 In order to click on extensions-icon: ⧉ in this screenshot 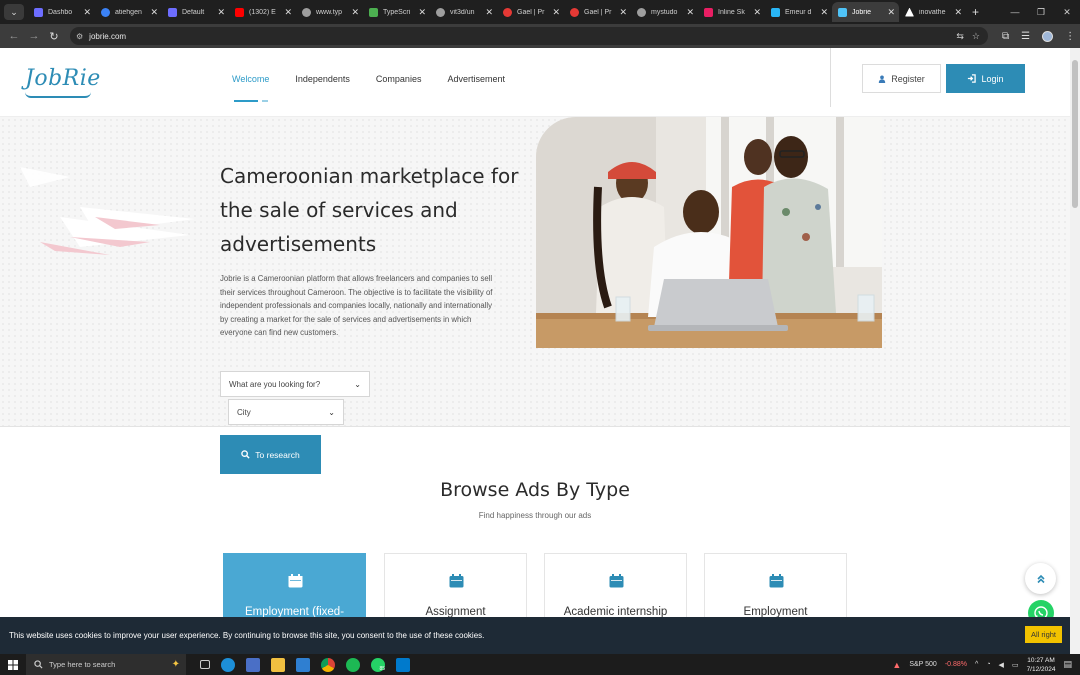, I will do `click(1005, 36)`.